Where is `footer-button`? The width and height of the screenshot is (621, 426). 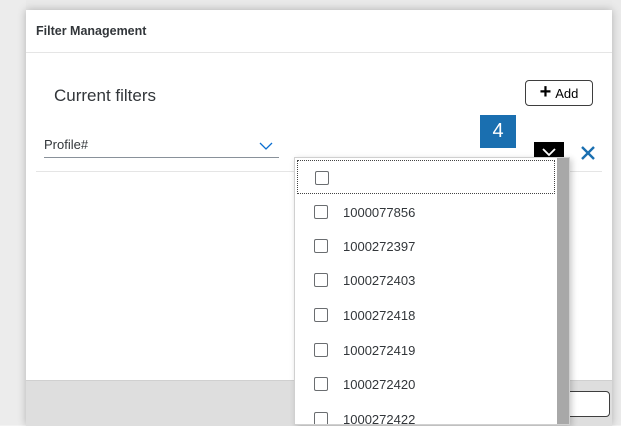
footer-button is located at coordinates (587, 404).